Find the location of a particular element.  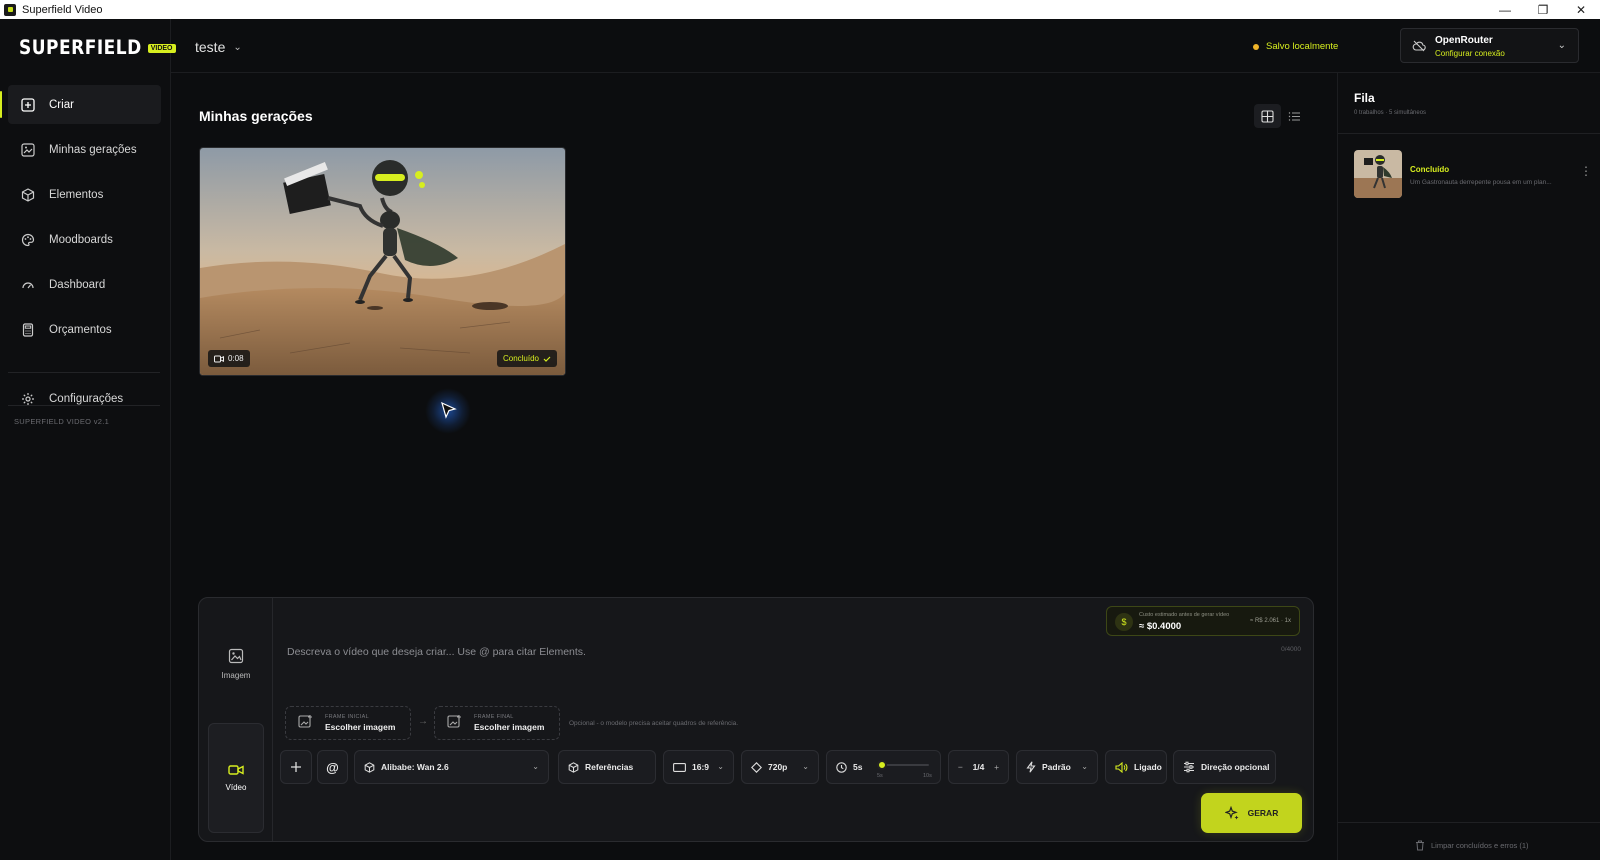

list-view-button is located at coordinates (1294, 116).